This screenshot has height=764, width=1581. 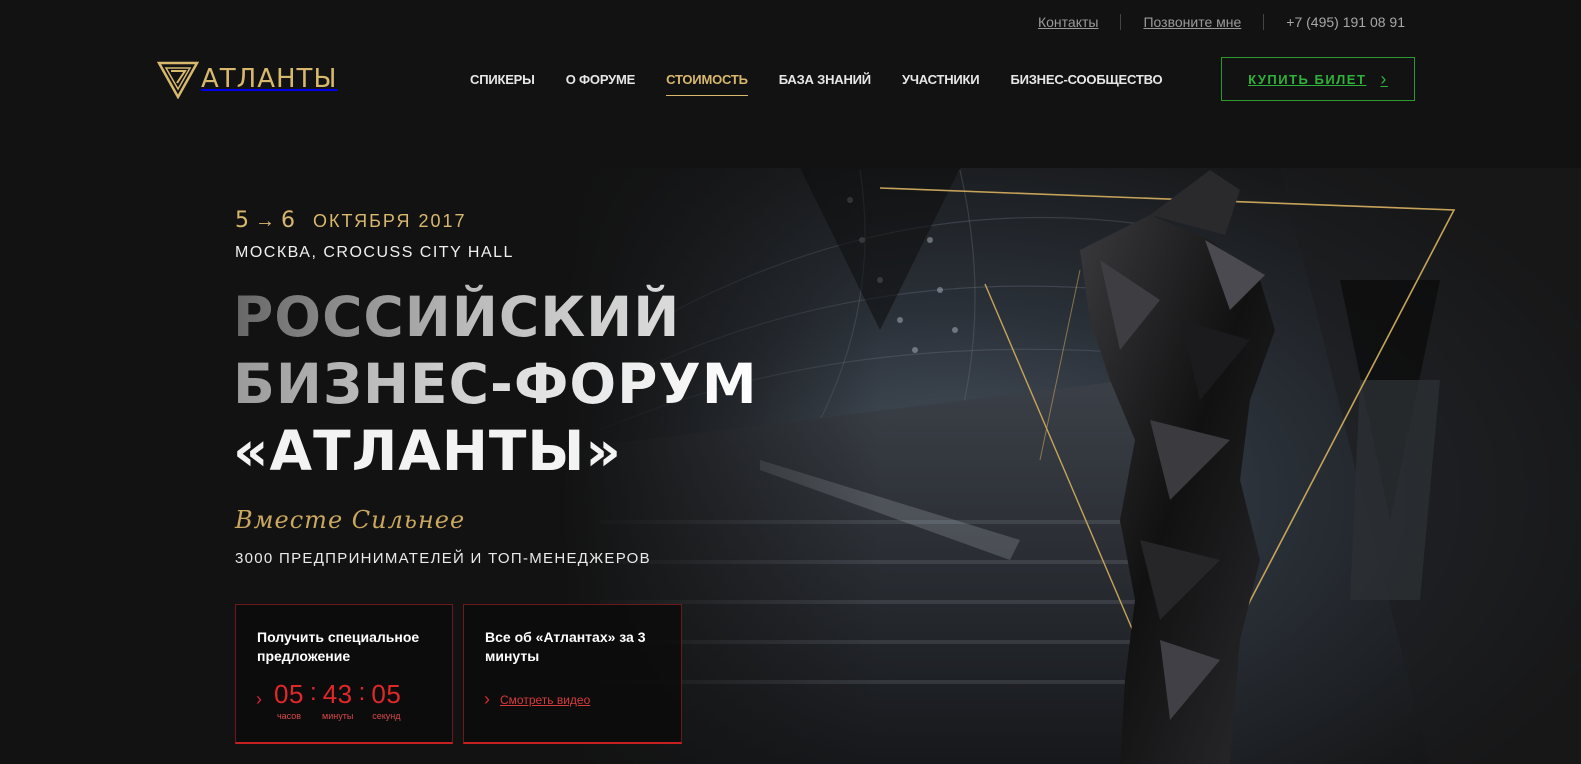 I want to click on phone-link: +7 (495) 191 08 91, so click(x=1345, y=22).